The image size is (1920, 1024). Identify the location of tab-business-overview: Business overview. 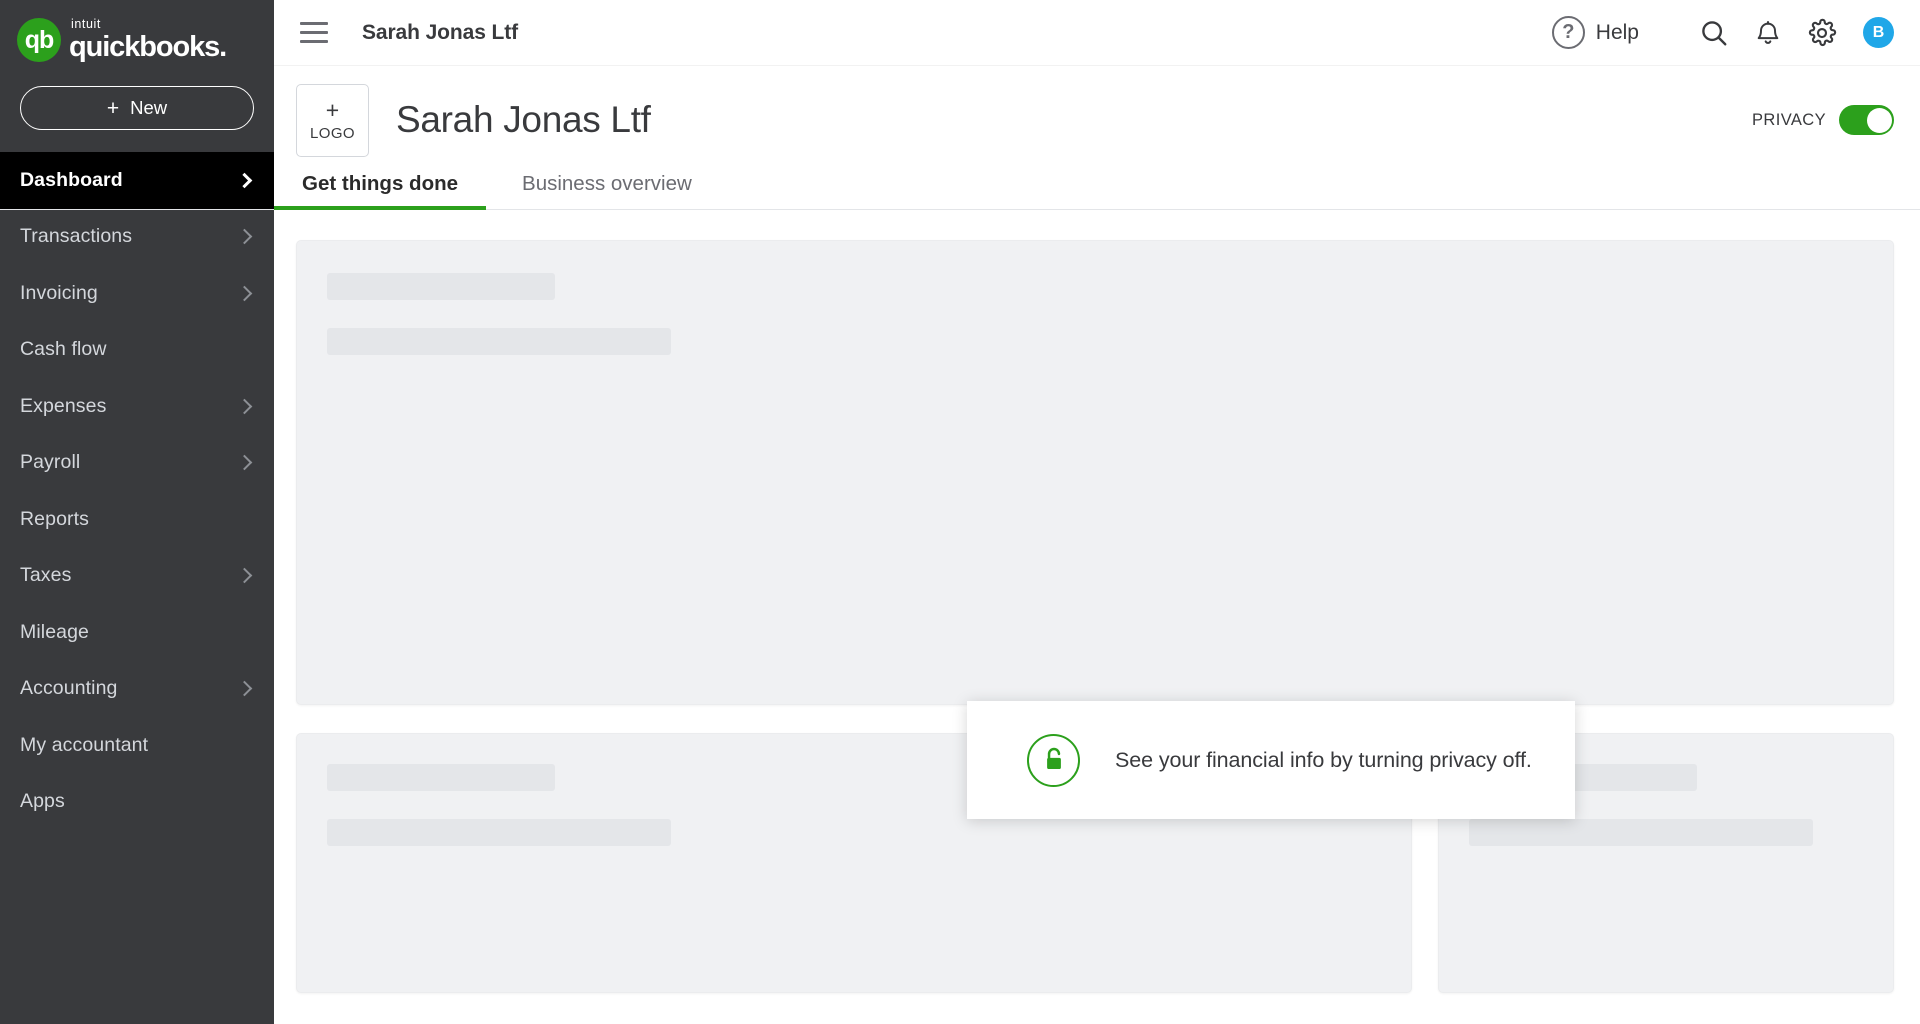
(607, 190).